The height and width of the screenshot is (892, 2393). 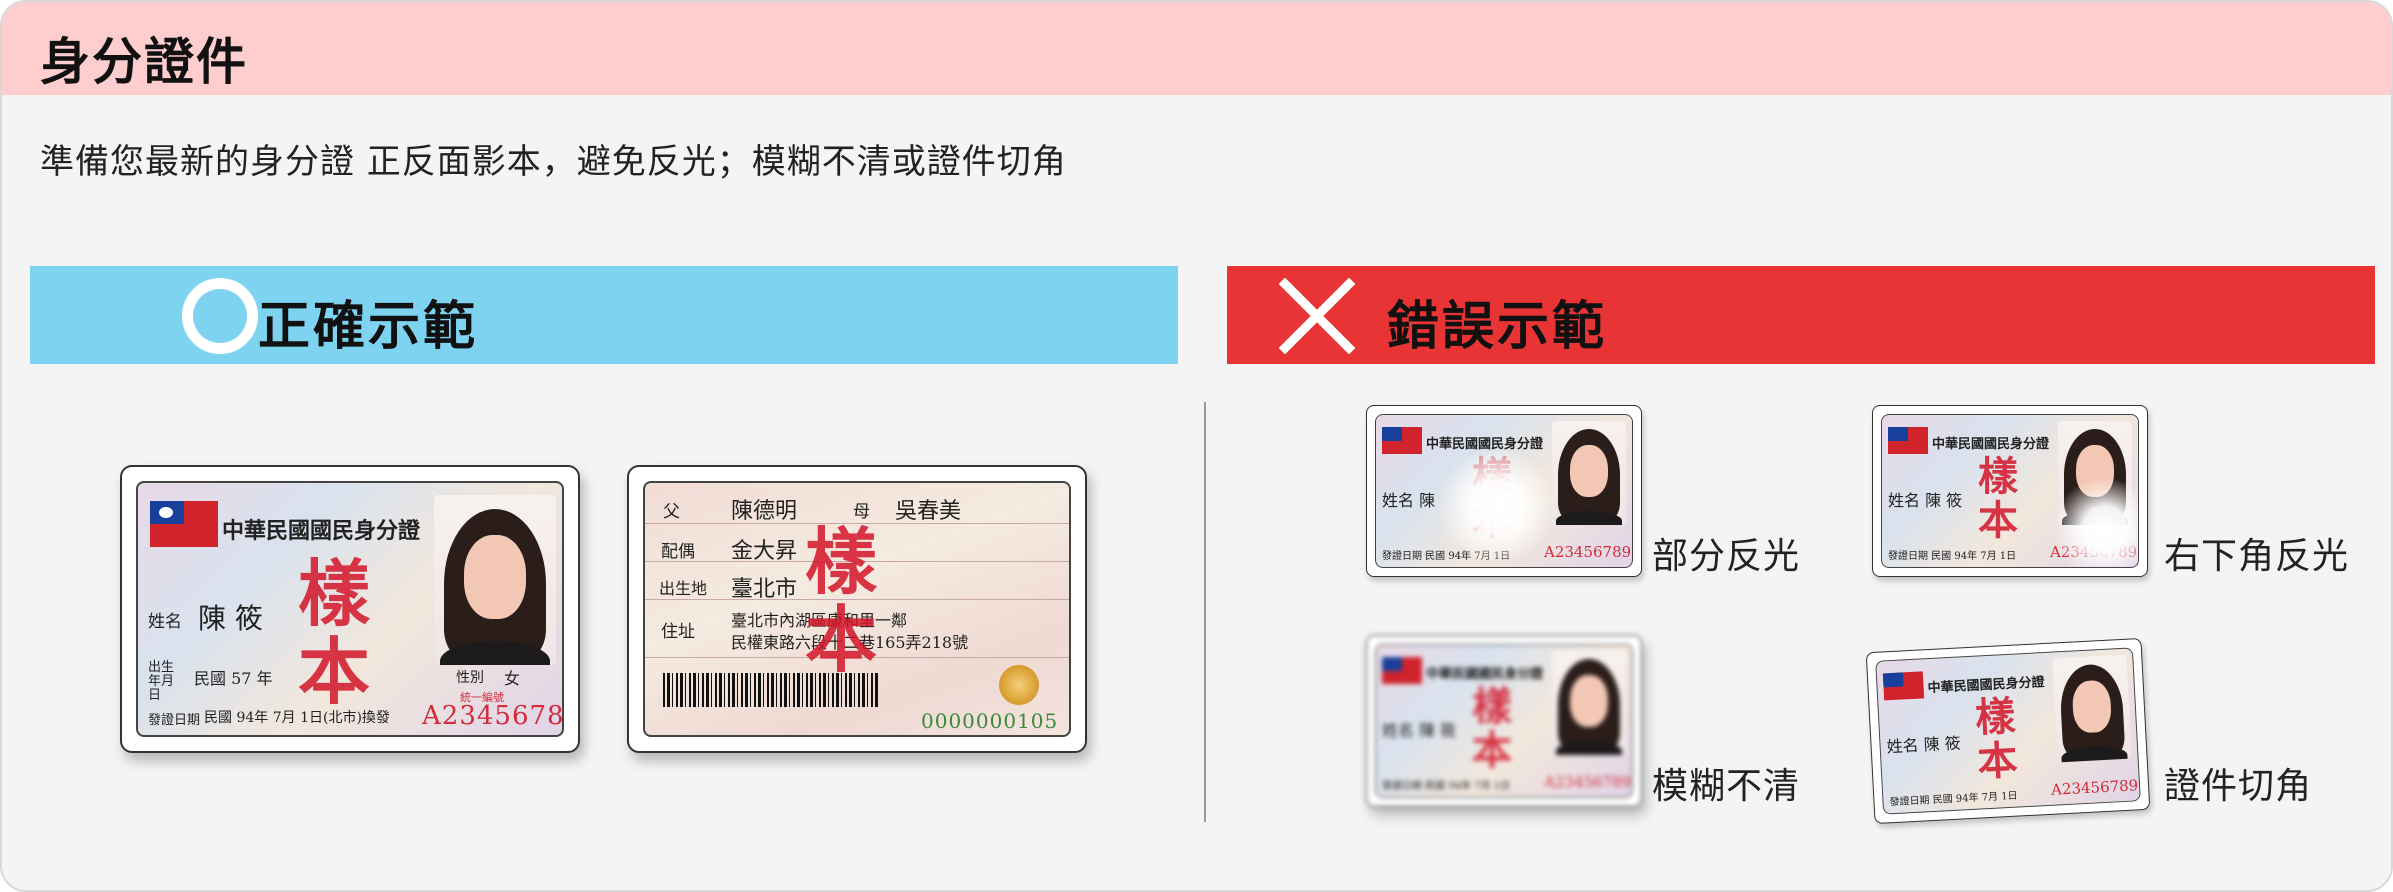 I want to click on mother-name: 吳春美, so click(x=928, y=511).